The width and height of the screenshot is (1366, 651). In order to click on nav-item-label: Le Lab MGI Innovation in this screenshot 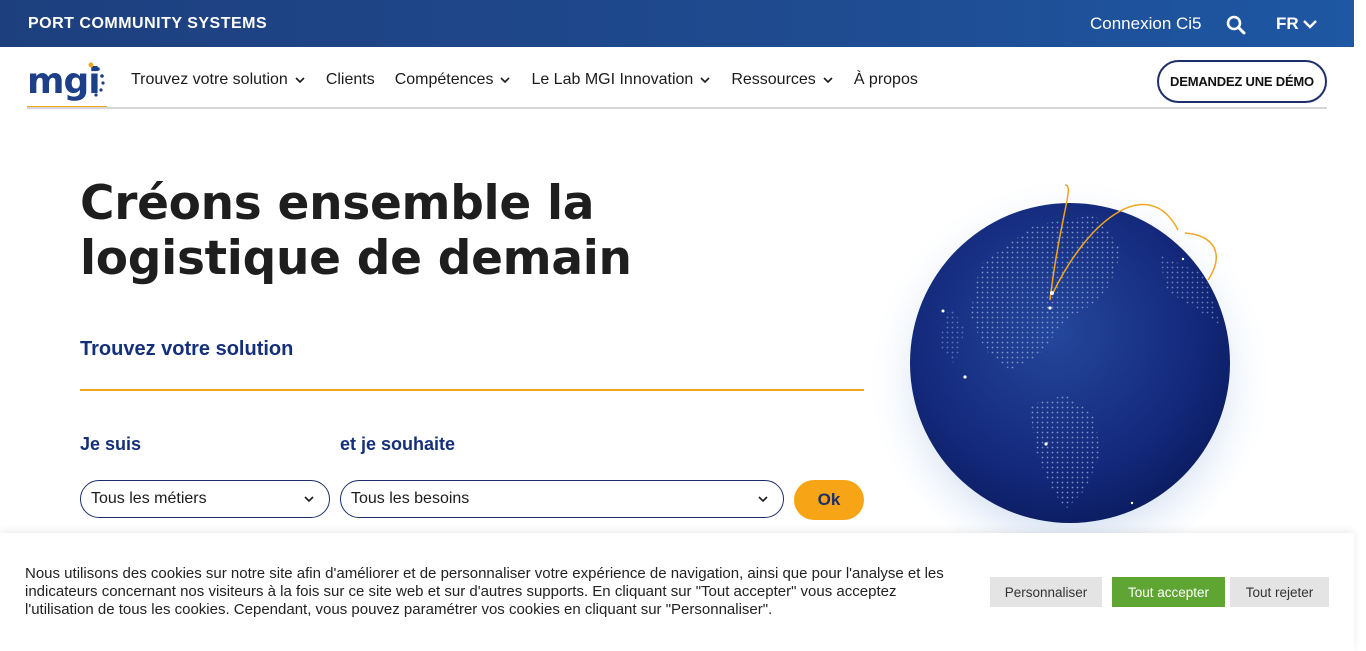, I will do `click(612, 79)`.